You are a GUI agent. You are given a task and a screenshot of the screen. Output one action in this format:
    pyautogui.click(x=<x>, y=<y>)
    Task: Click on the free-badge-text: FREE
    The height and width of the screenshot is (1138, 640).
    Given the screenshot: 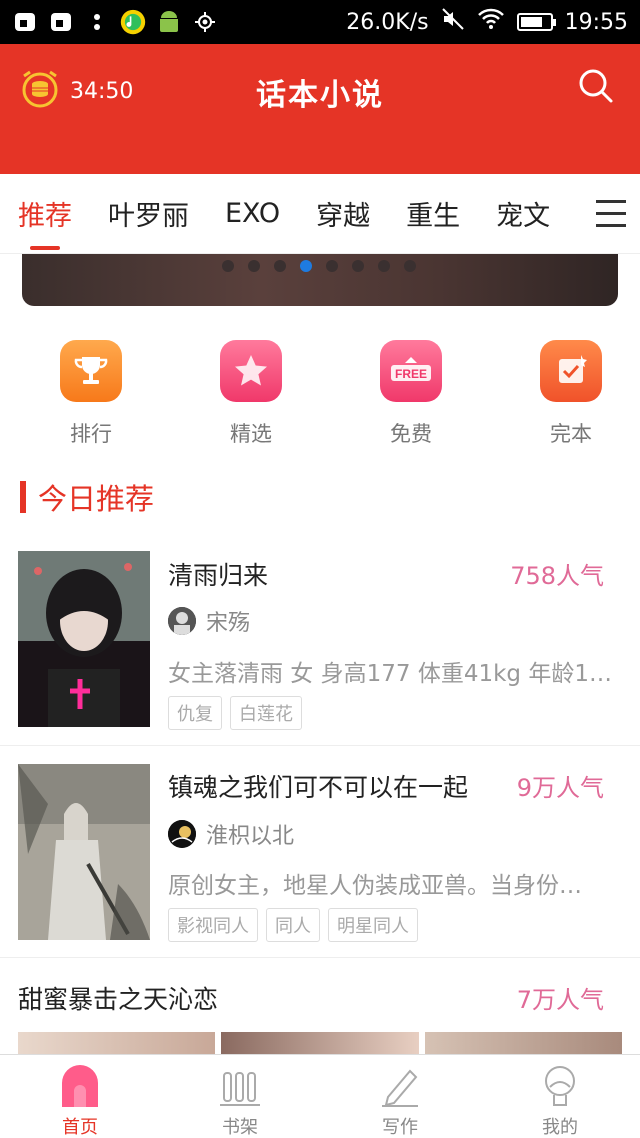 What is the action you would take?
    pyautogui.click(x=411, y=374)
    